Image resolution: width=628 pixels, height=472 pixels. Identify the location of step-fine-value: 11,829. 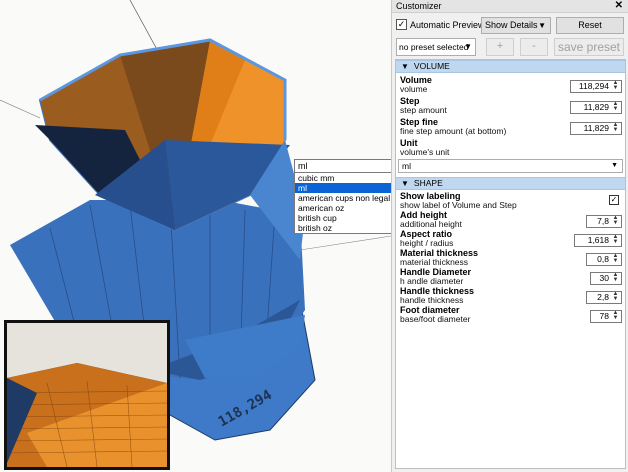
(596, 128).